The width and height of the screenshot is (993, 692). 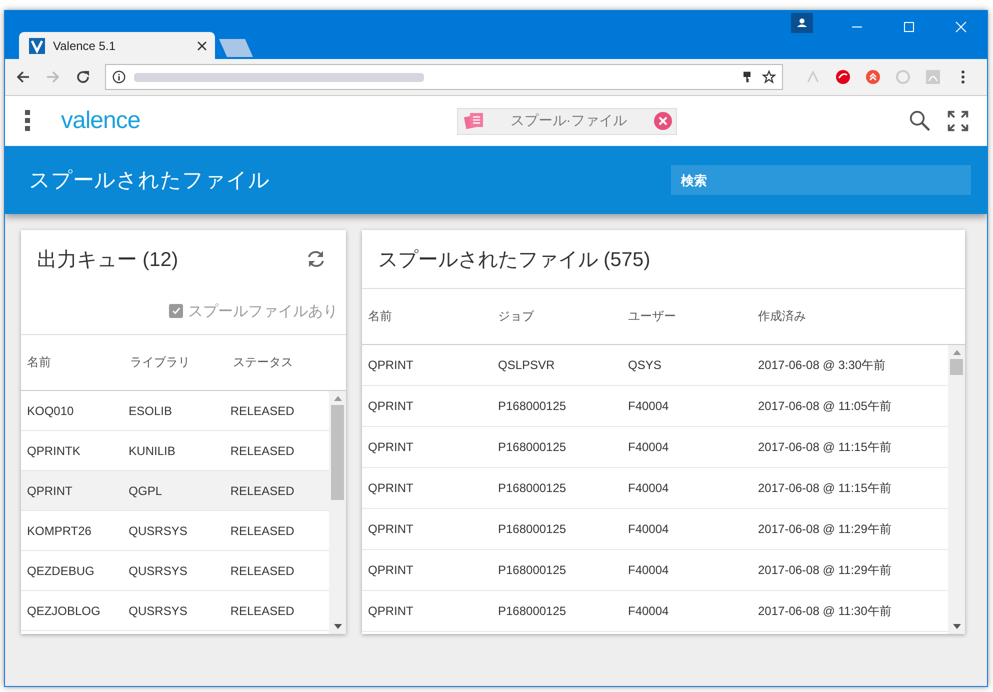 I want to click on reload-icon, so click(x=83, y=77).